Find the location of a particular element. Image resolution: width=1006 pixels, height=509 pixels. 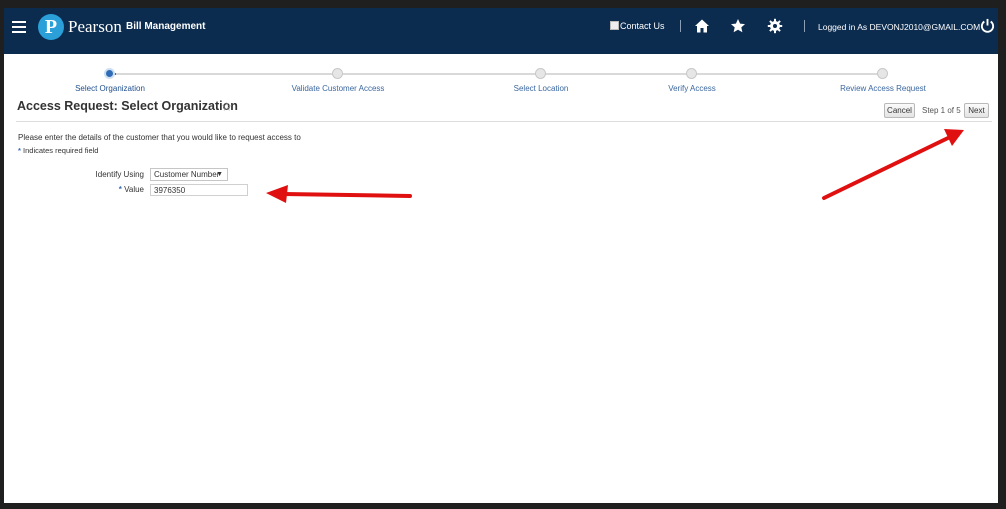

train-connector is located at coordinates (500, 74).